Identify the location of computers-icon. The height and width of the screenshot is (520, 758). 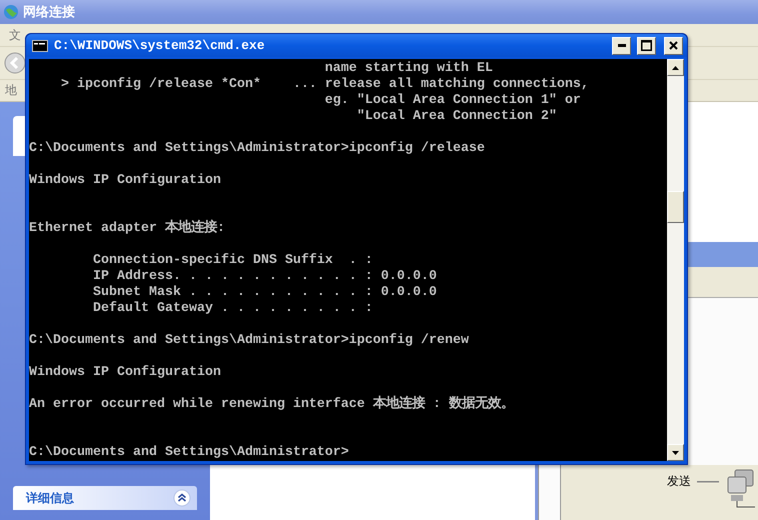
(740, 489).